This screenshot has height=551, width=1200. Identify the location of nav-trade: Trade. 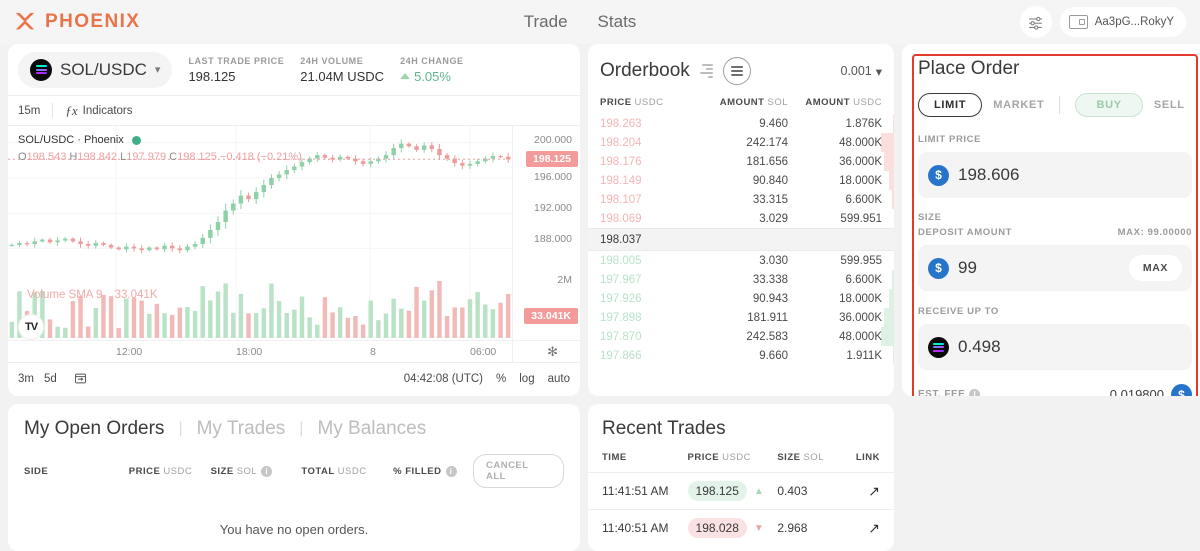
(546, 22).